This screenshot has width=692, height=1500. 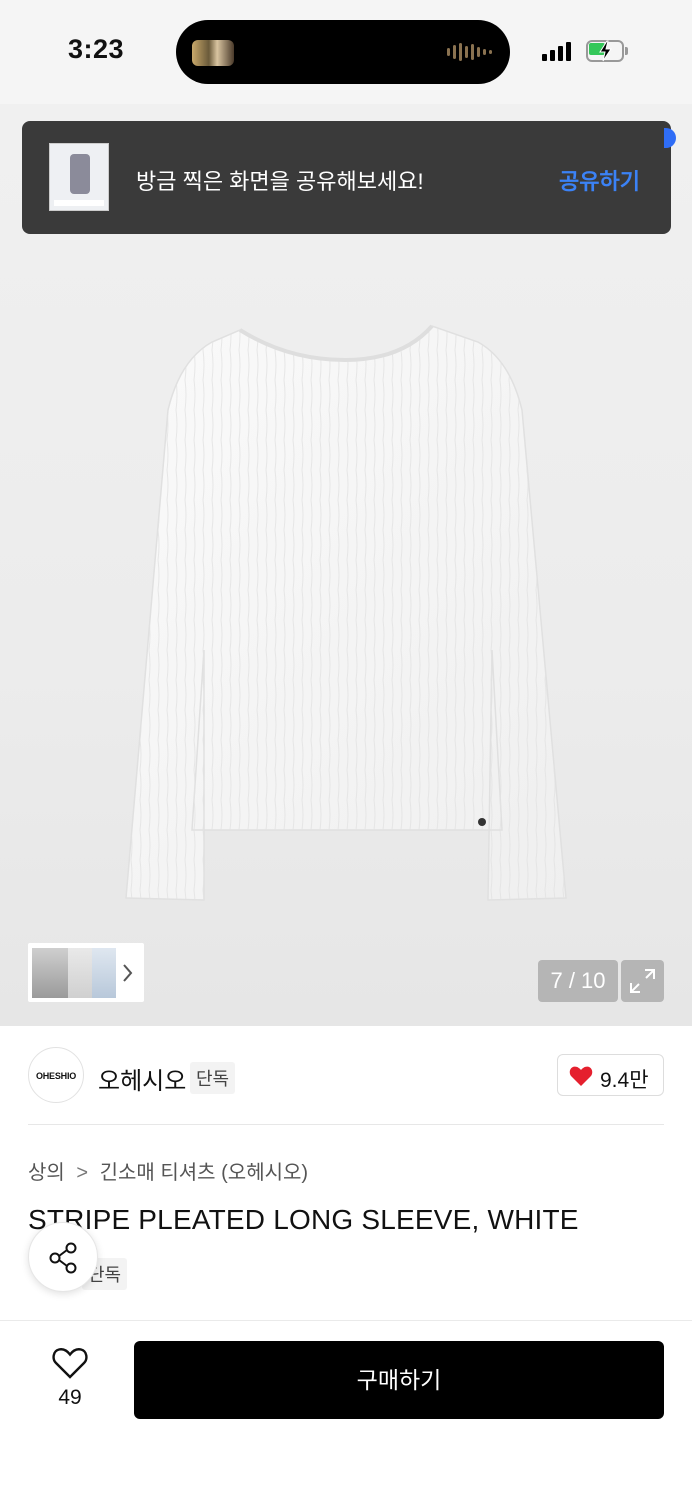 I want to click on toast-share-button: 공유하기, so click(x=599, y=180).